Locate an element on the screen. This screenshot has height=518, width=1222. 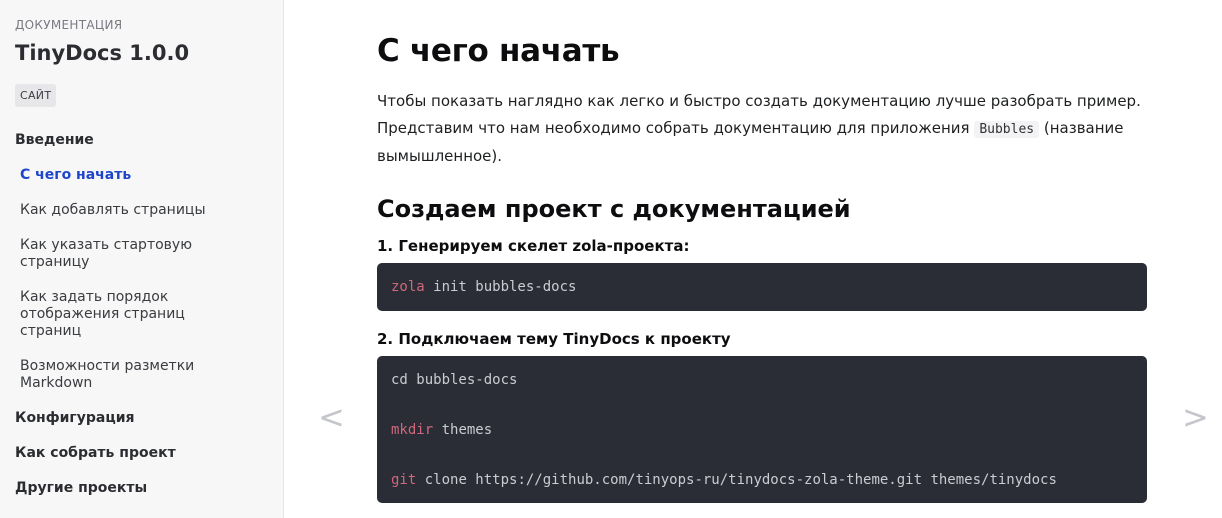
code-keyword: mkdir is located at coordinates (412, 430).